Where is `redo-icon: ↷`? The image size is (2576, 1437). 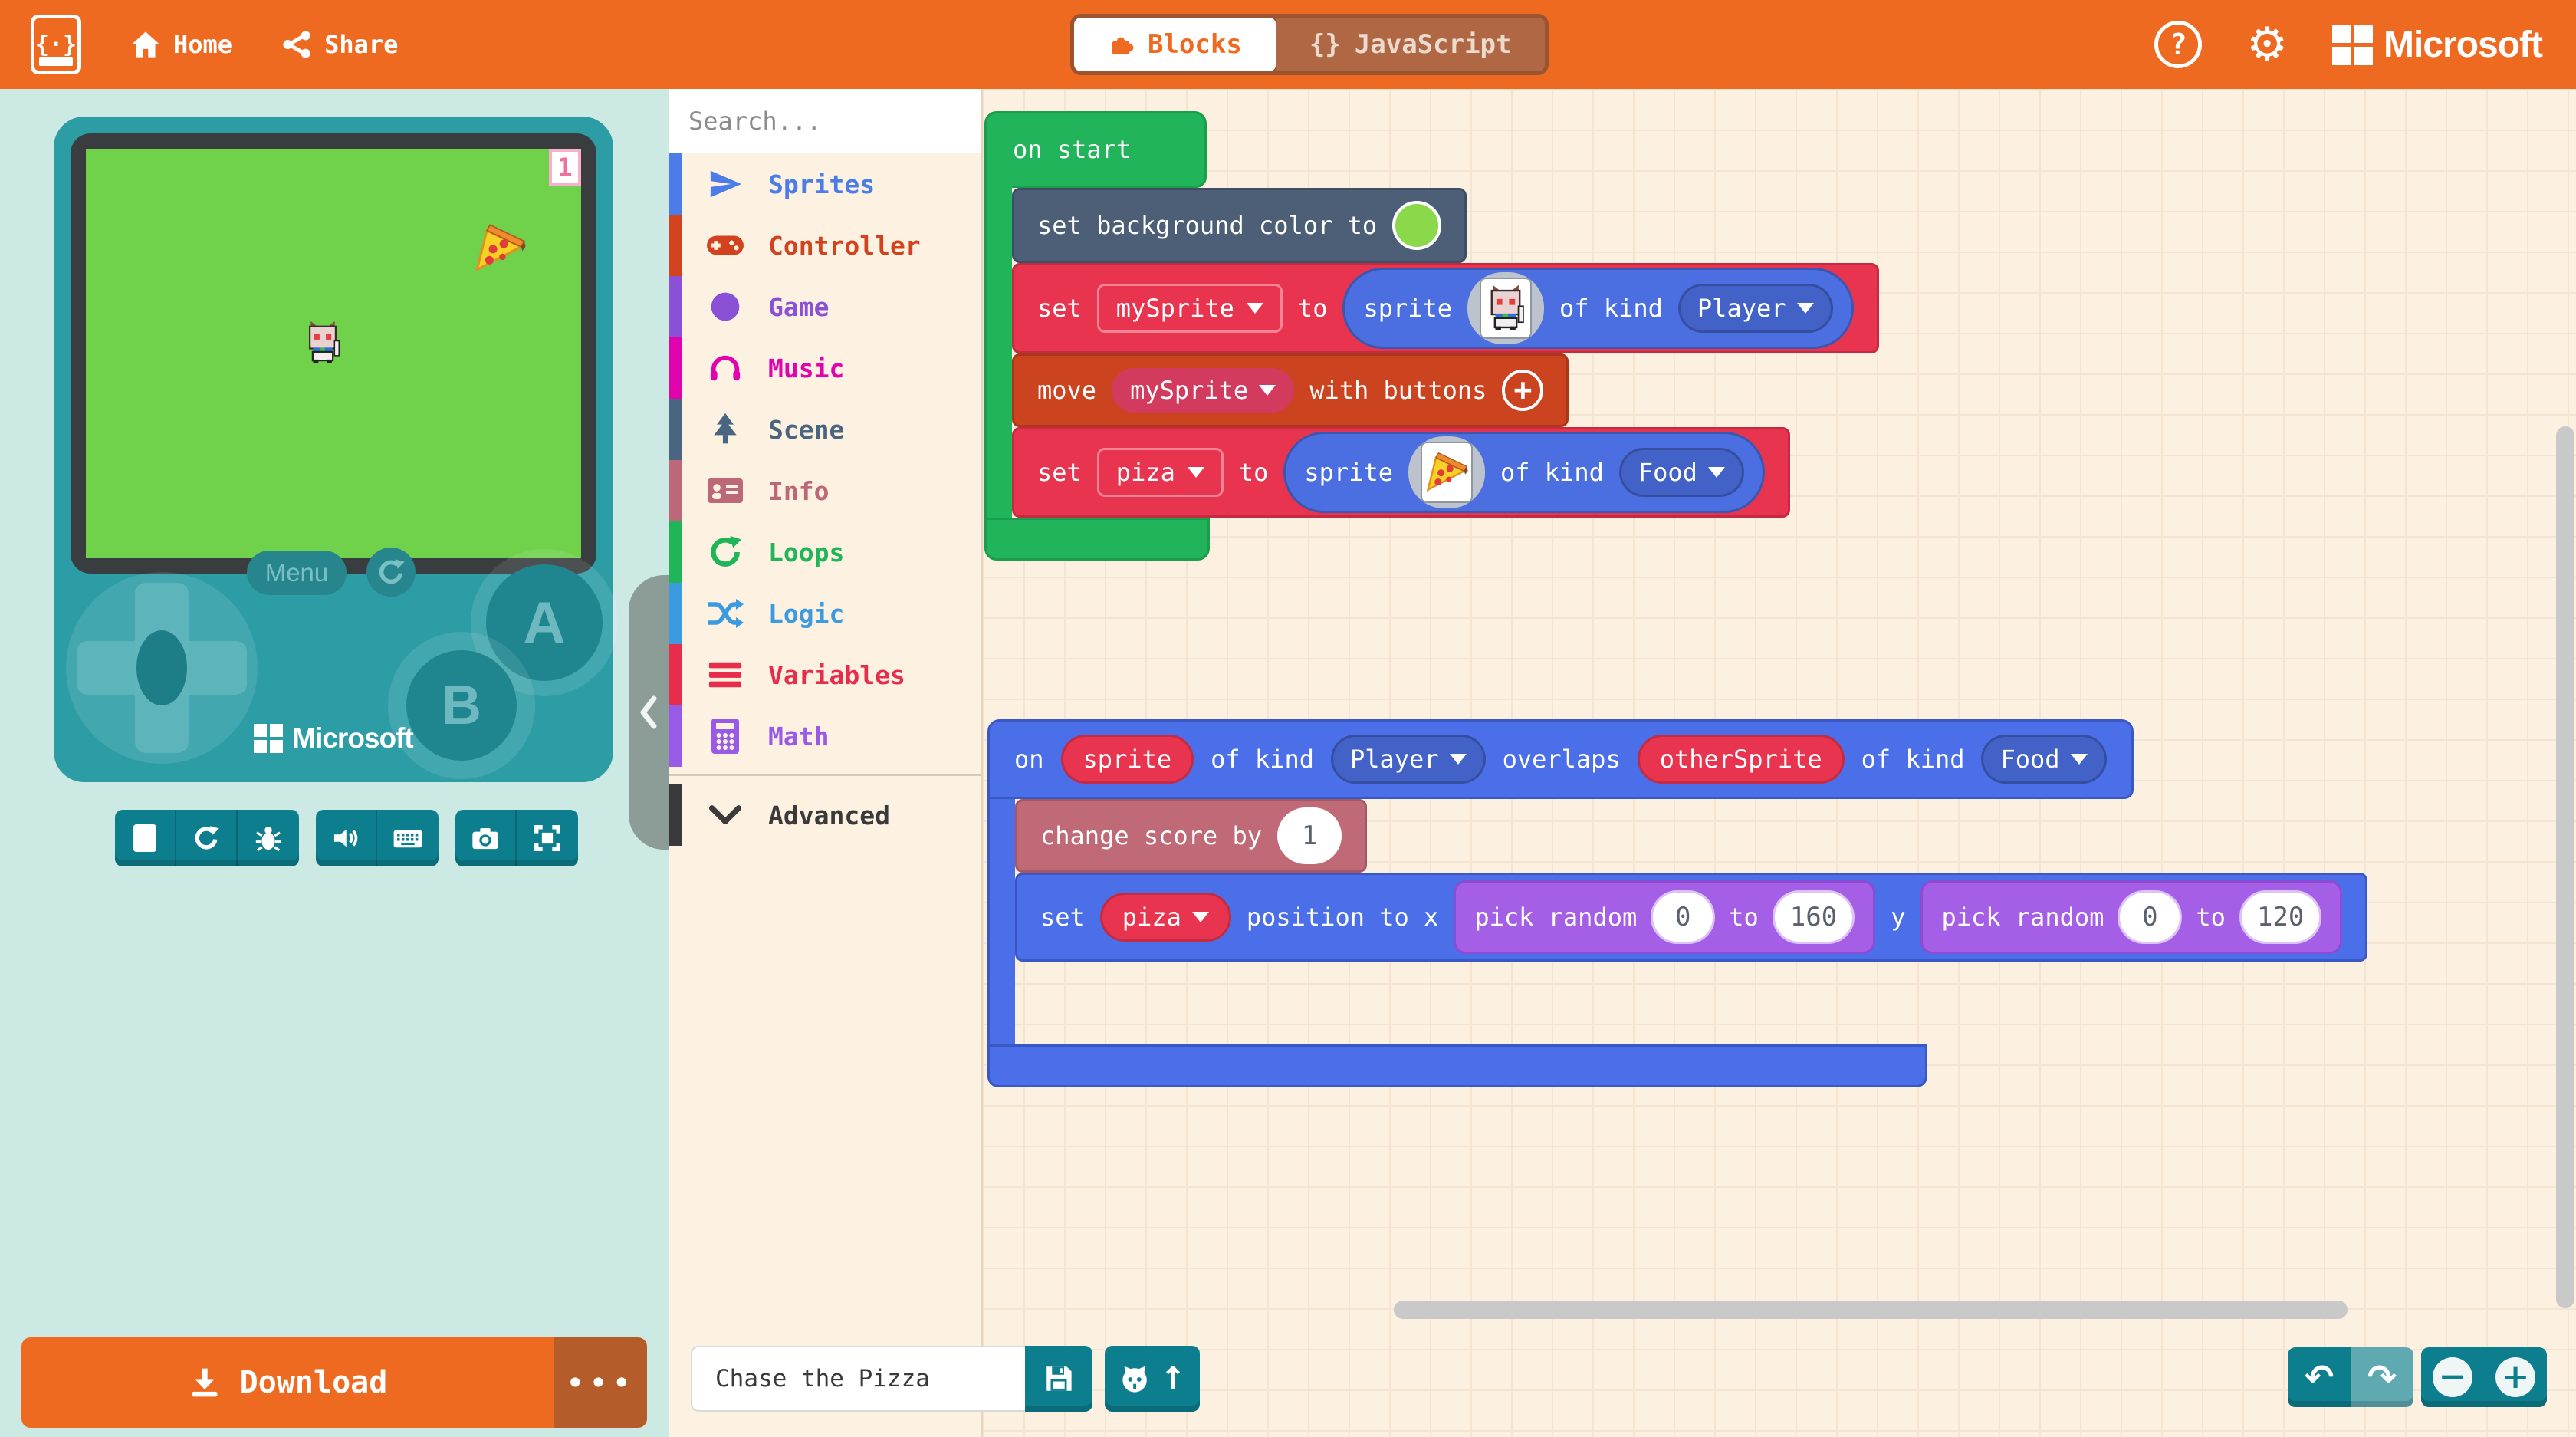 redo-icon: ↷ is located at coordinates (2382, 1377).